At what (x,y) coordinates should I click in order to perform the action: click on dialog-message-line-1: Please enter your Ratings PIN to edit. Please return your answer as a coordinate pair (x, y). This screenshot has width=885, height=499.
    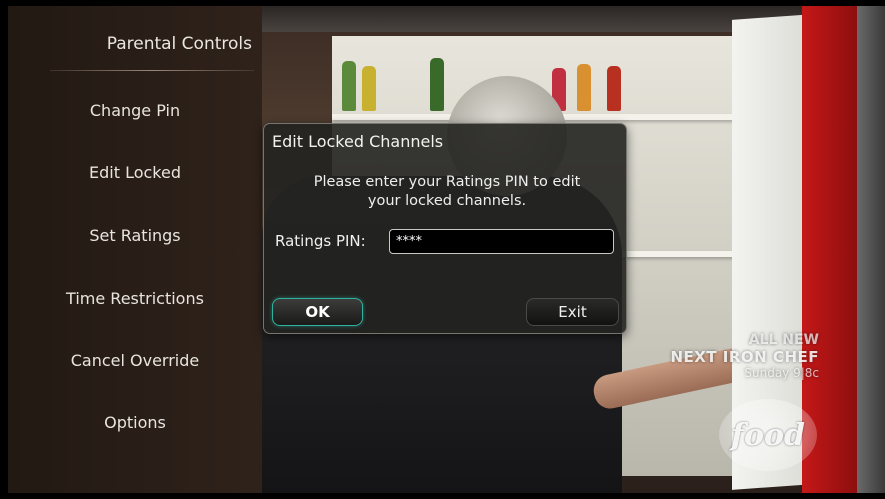
    Looking at the image, I should click on (447, 182).